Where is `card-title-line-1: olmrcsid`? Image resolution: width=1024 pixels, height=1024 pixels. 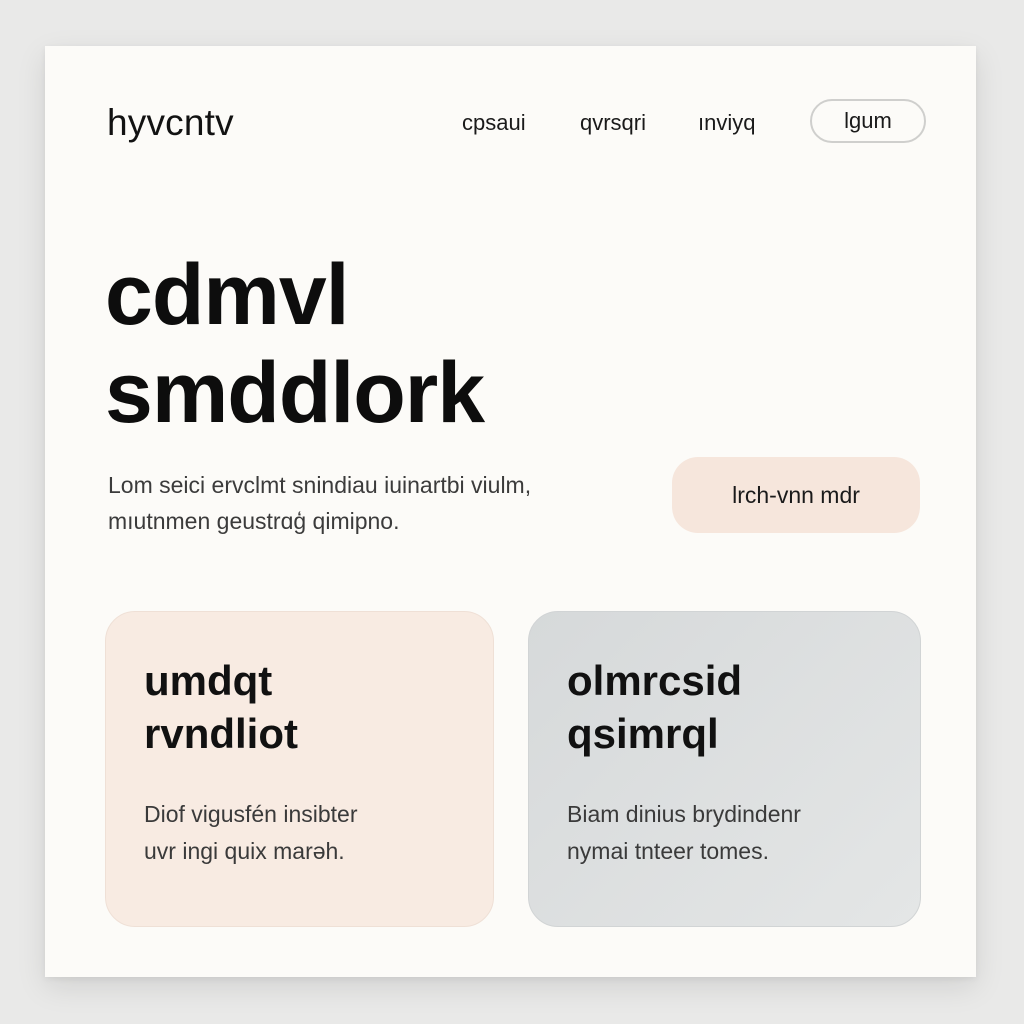 card-title-line-1: olmrcsid is located at coordinates (655, 680).